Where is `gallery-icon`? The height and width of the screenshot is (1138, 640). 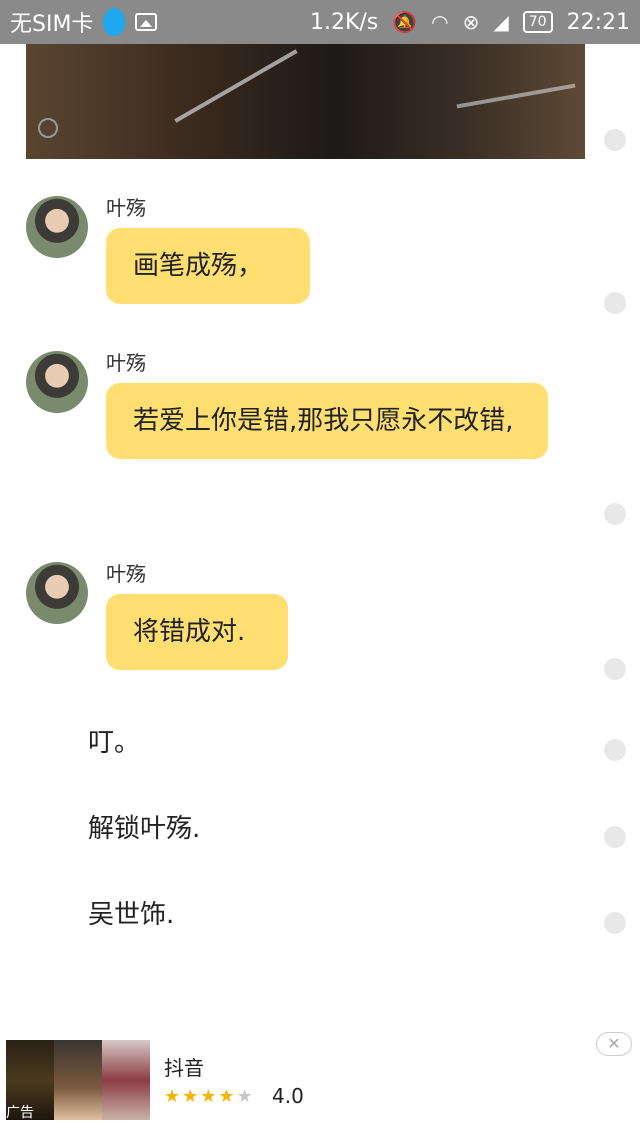
gallery-icon is located at coordinates (146, 22).